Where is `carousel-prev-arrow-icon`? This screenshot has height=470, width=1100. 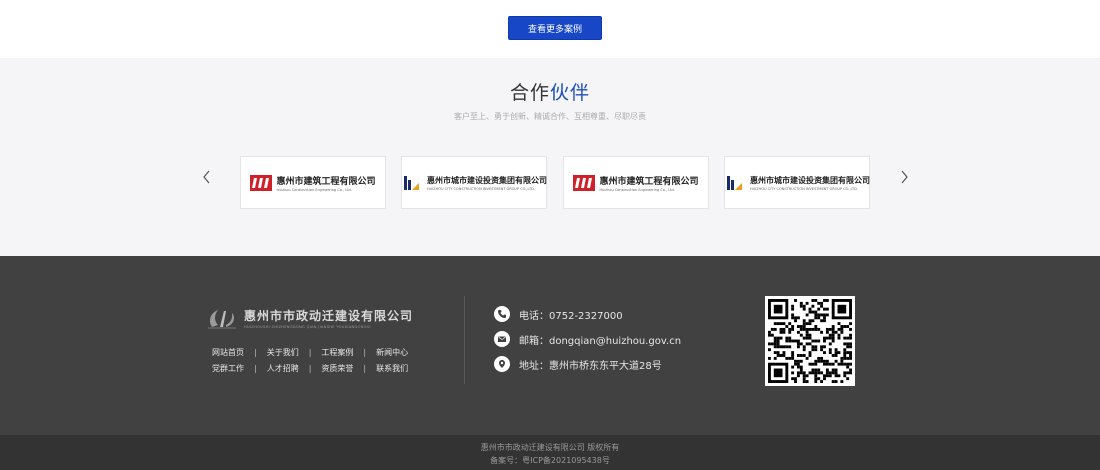
carousel-prev-arrow-icon is located at coordinates (207, 177).